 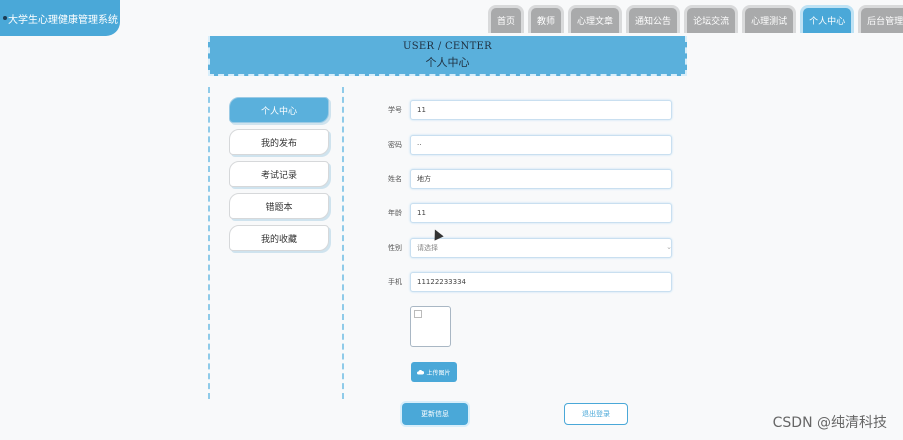 I want to click on gender-select: 请选择, so click(x=541, y=248).